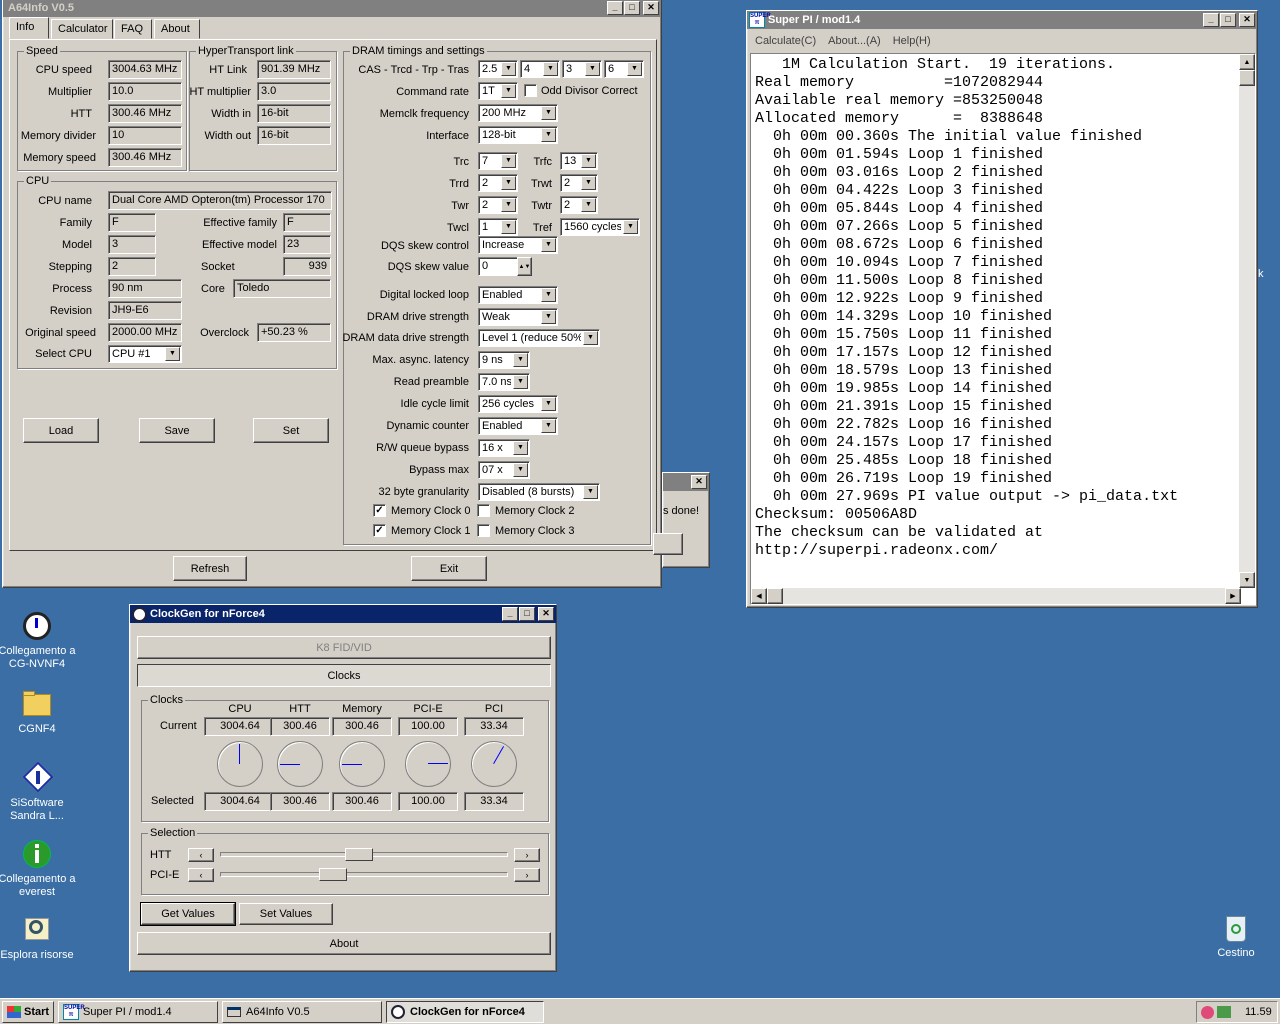 The height and width of the screenshot is (1024, 1280). What do you see at coordinates (624, 69) in the screenshot?
I see `tras-dropdown: 6 ▼` at bounding box center [624, 69].